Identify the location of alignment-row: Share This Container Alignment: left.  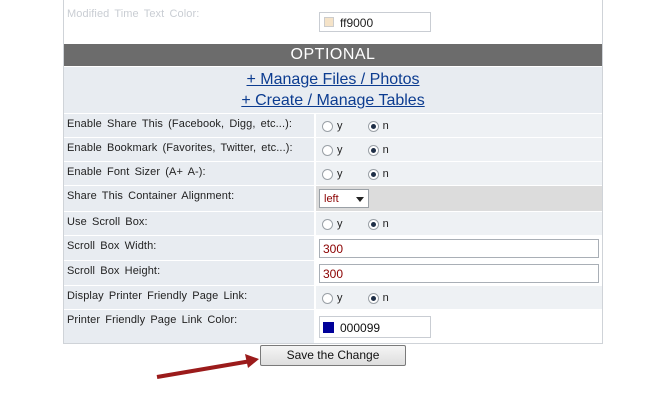
(333, 198).